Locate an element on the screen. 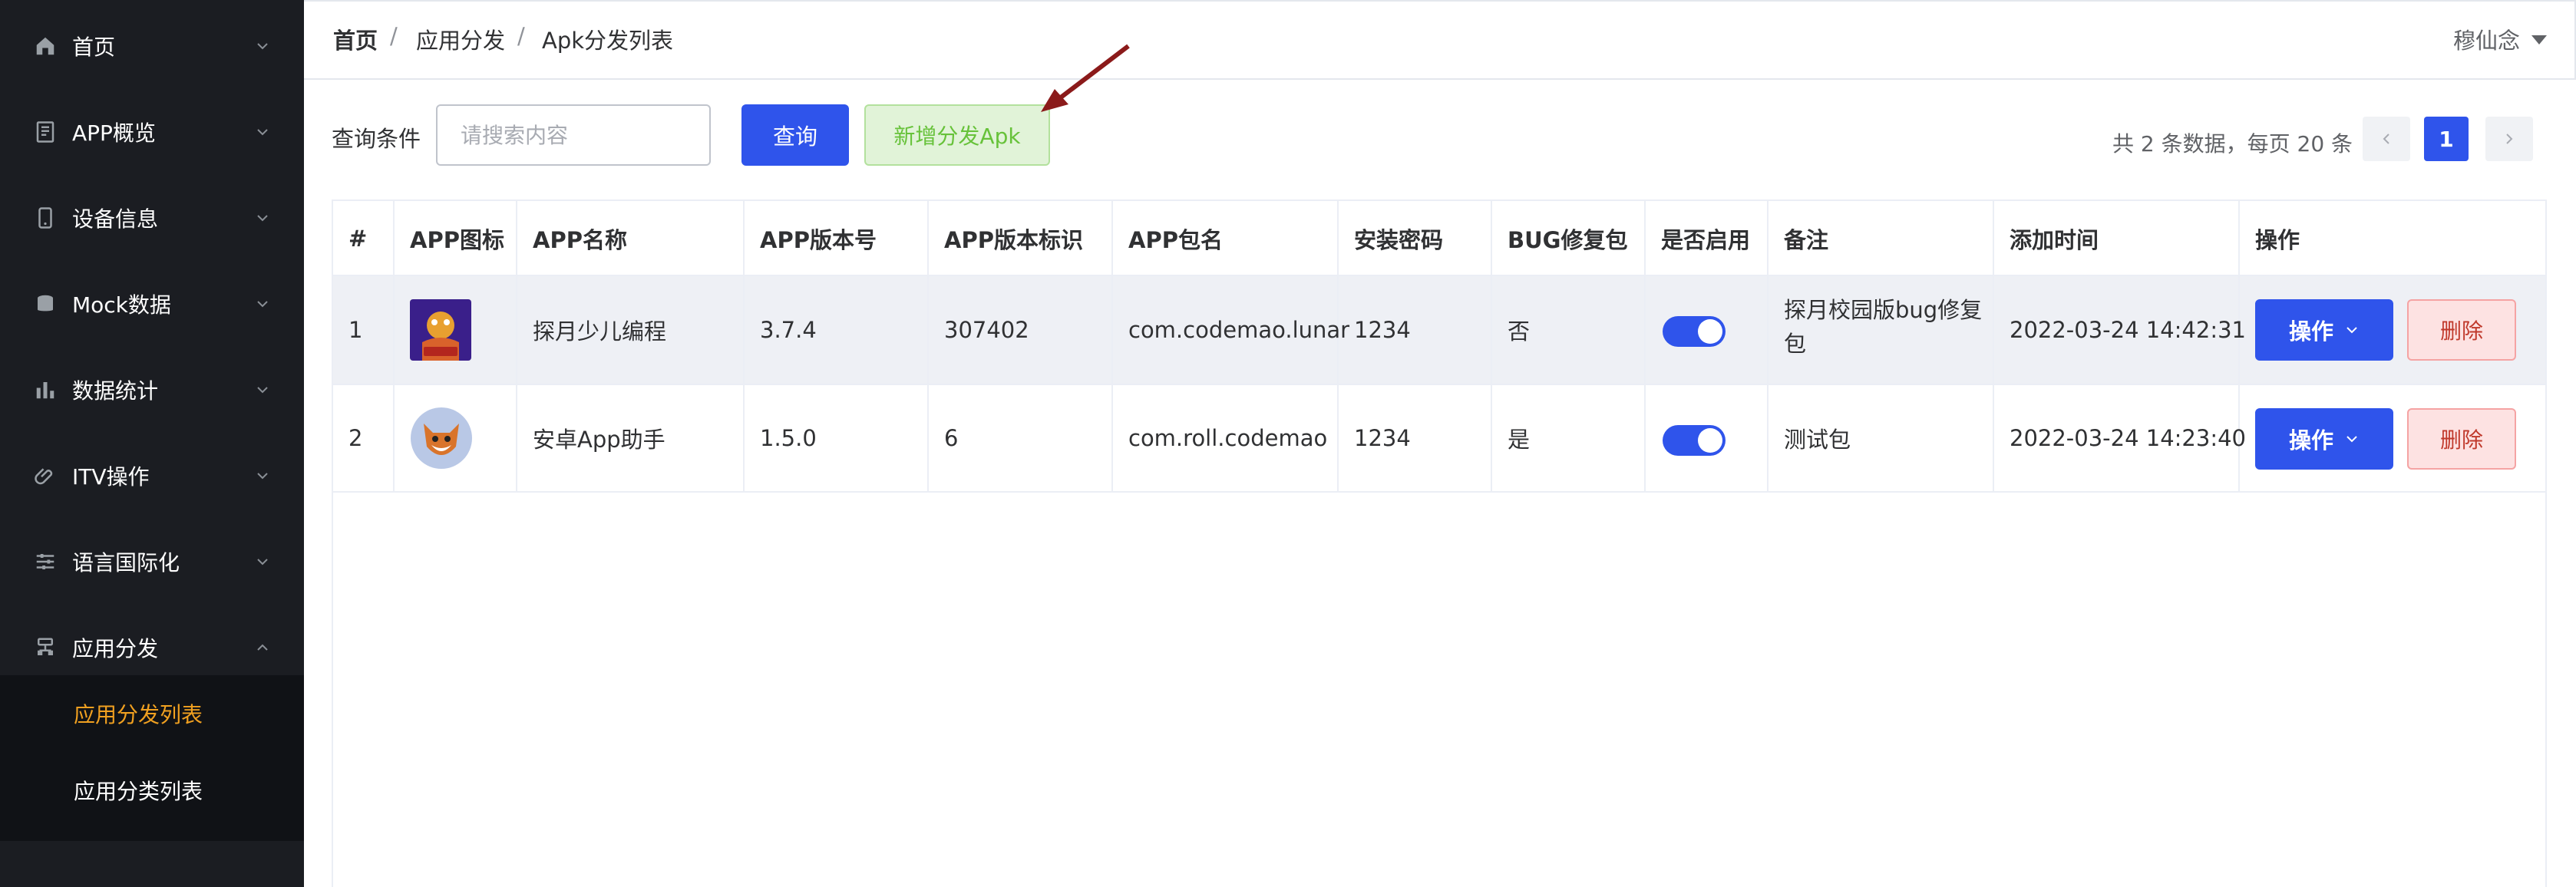 The width and height of the screenshot is (2576, 887). home-icon is located at coordinates (45, 46).